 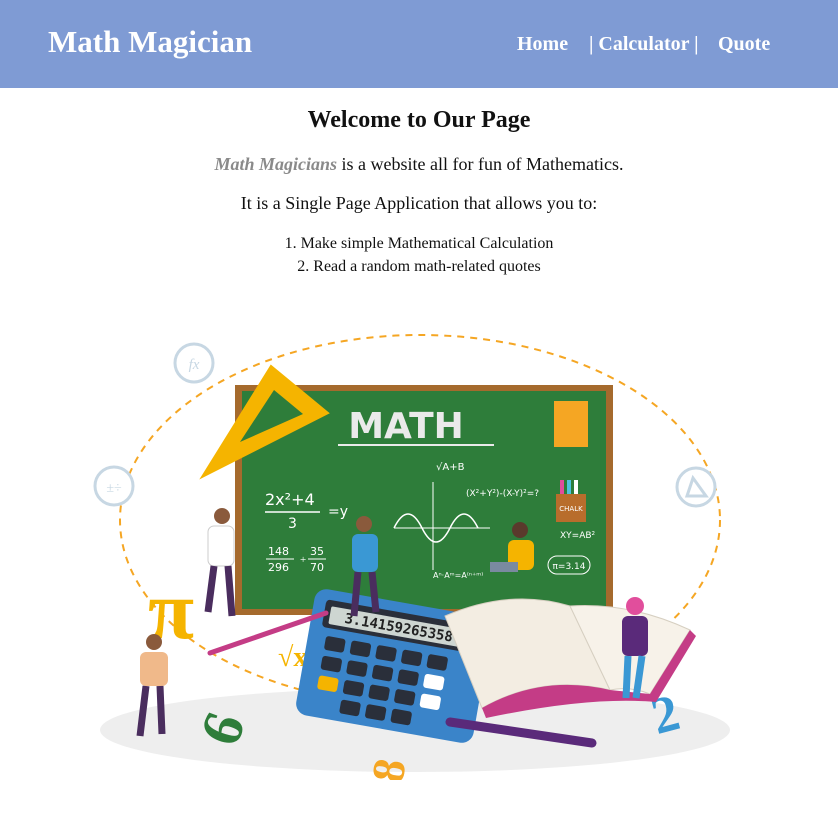 I want to click on svg-text: XY=AB², so click(x=578, y=536).